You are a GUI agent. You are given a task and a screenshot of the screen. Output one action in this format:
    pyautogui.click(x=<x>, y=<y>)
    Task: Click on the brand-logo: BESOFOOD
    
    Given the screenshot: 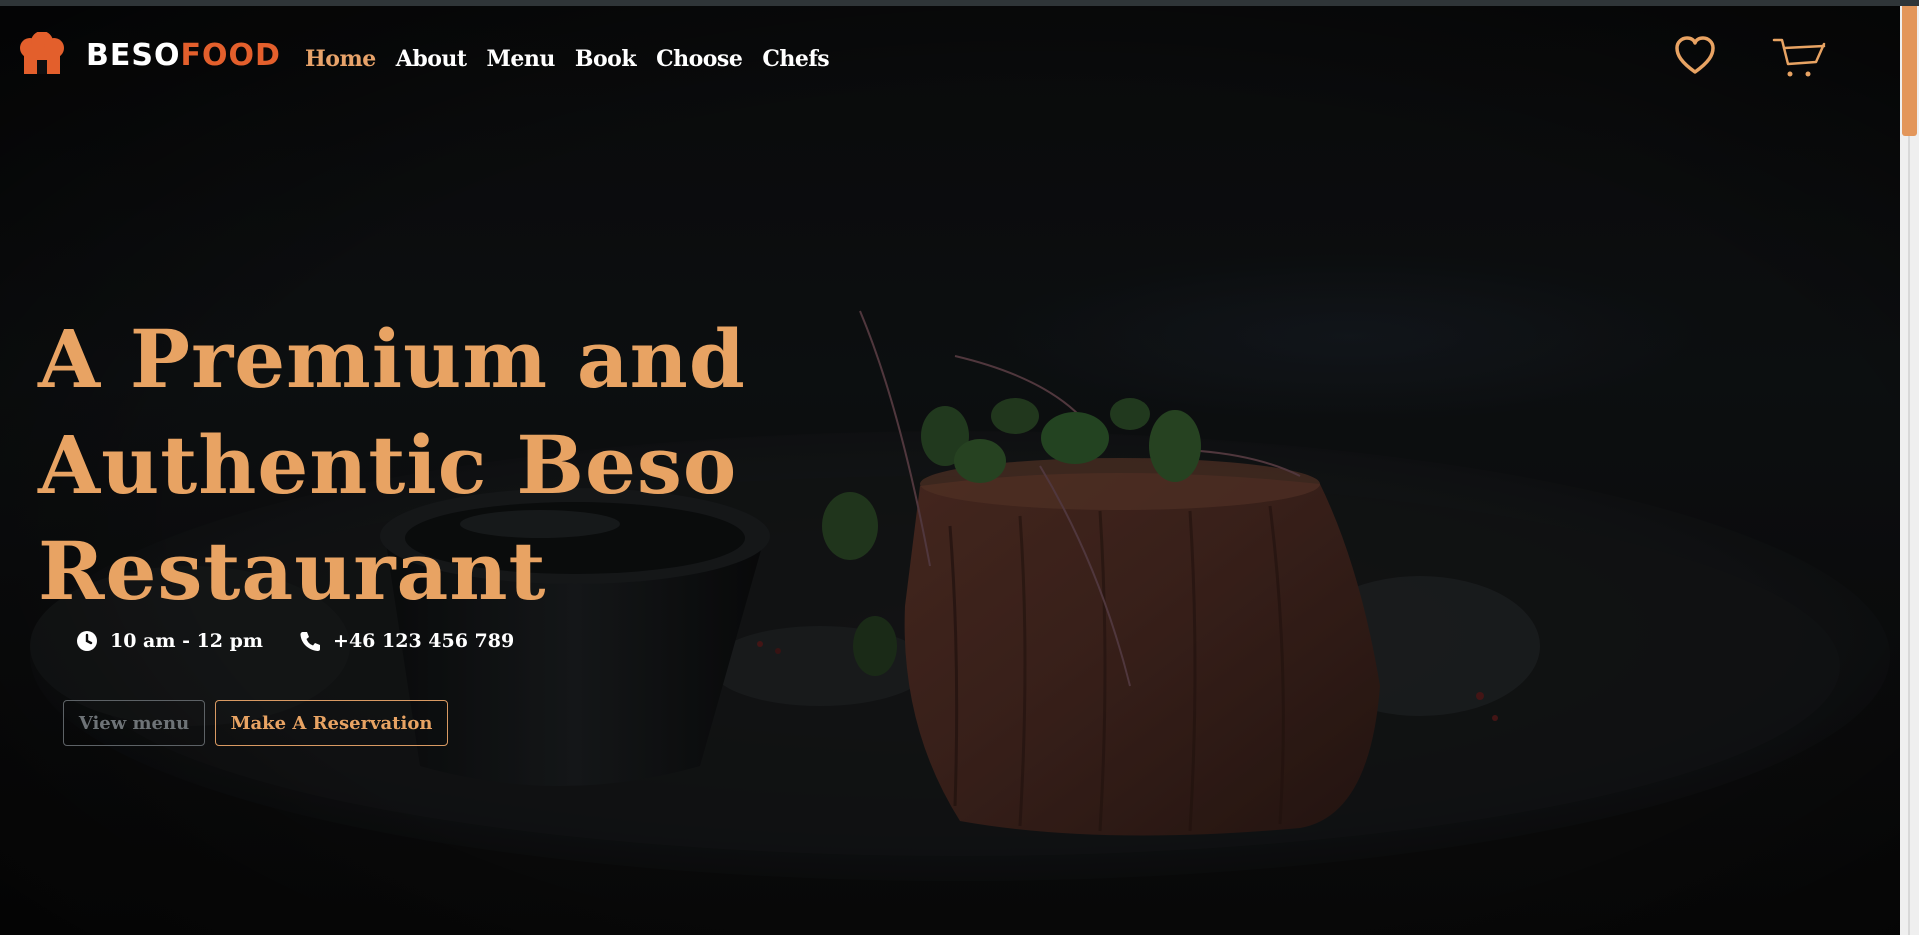 What is the action you would take?
    pyautogui.click(x=148, y=52)
    